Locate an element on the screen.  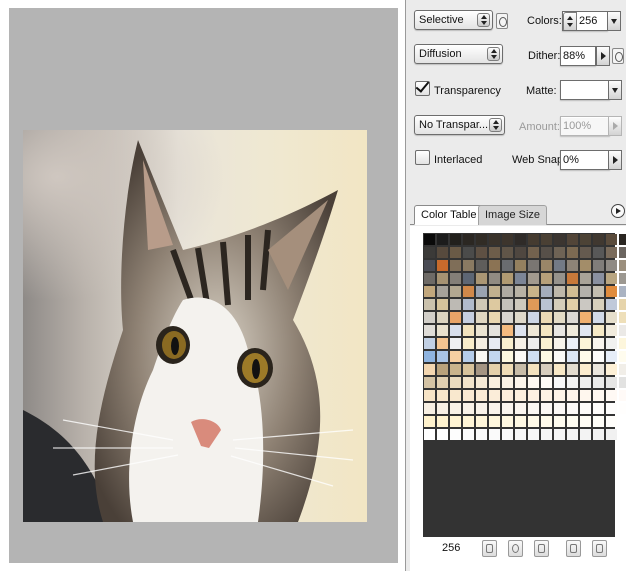
dither-eyedropper-icon is located at coordinates (618, 56).